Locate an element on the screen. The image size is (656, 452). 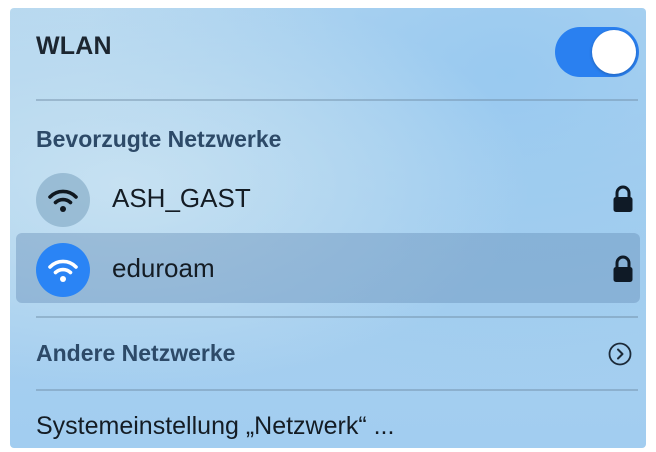
network-name: ASH_GAST is located at coordinates (181, 198).